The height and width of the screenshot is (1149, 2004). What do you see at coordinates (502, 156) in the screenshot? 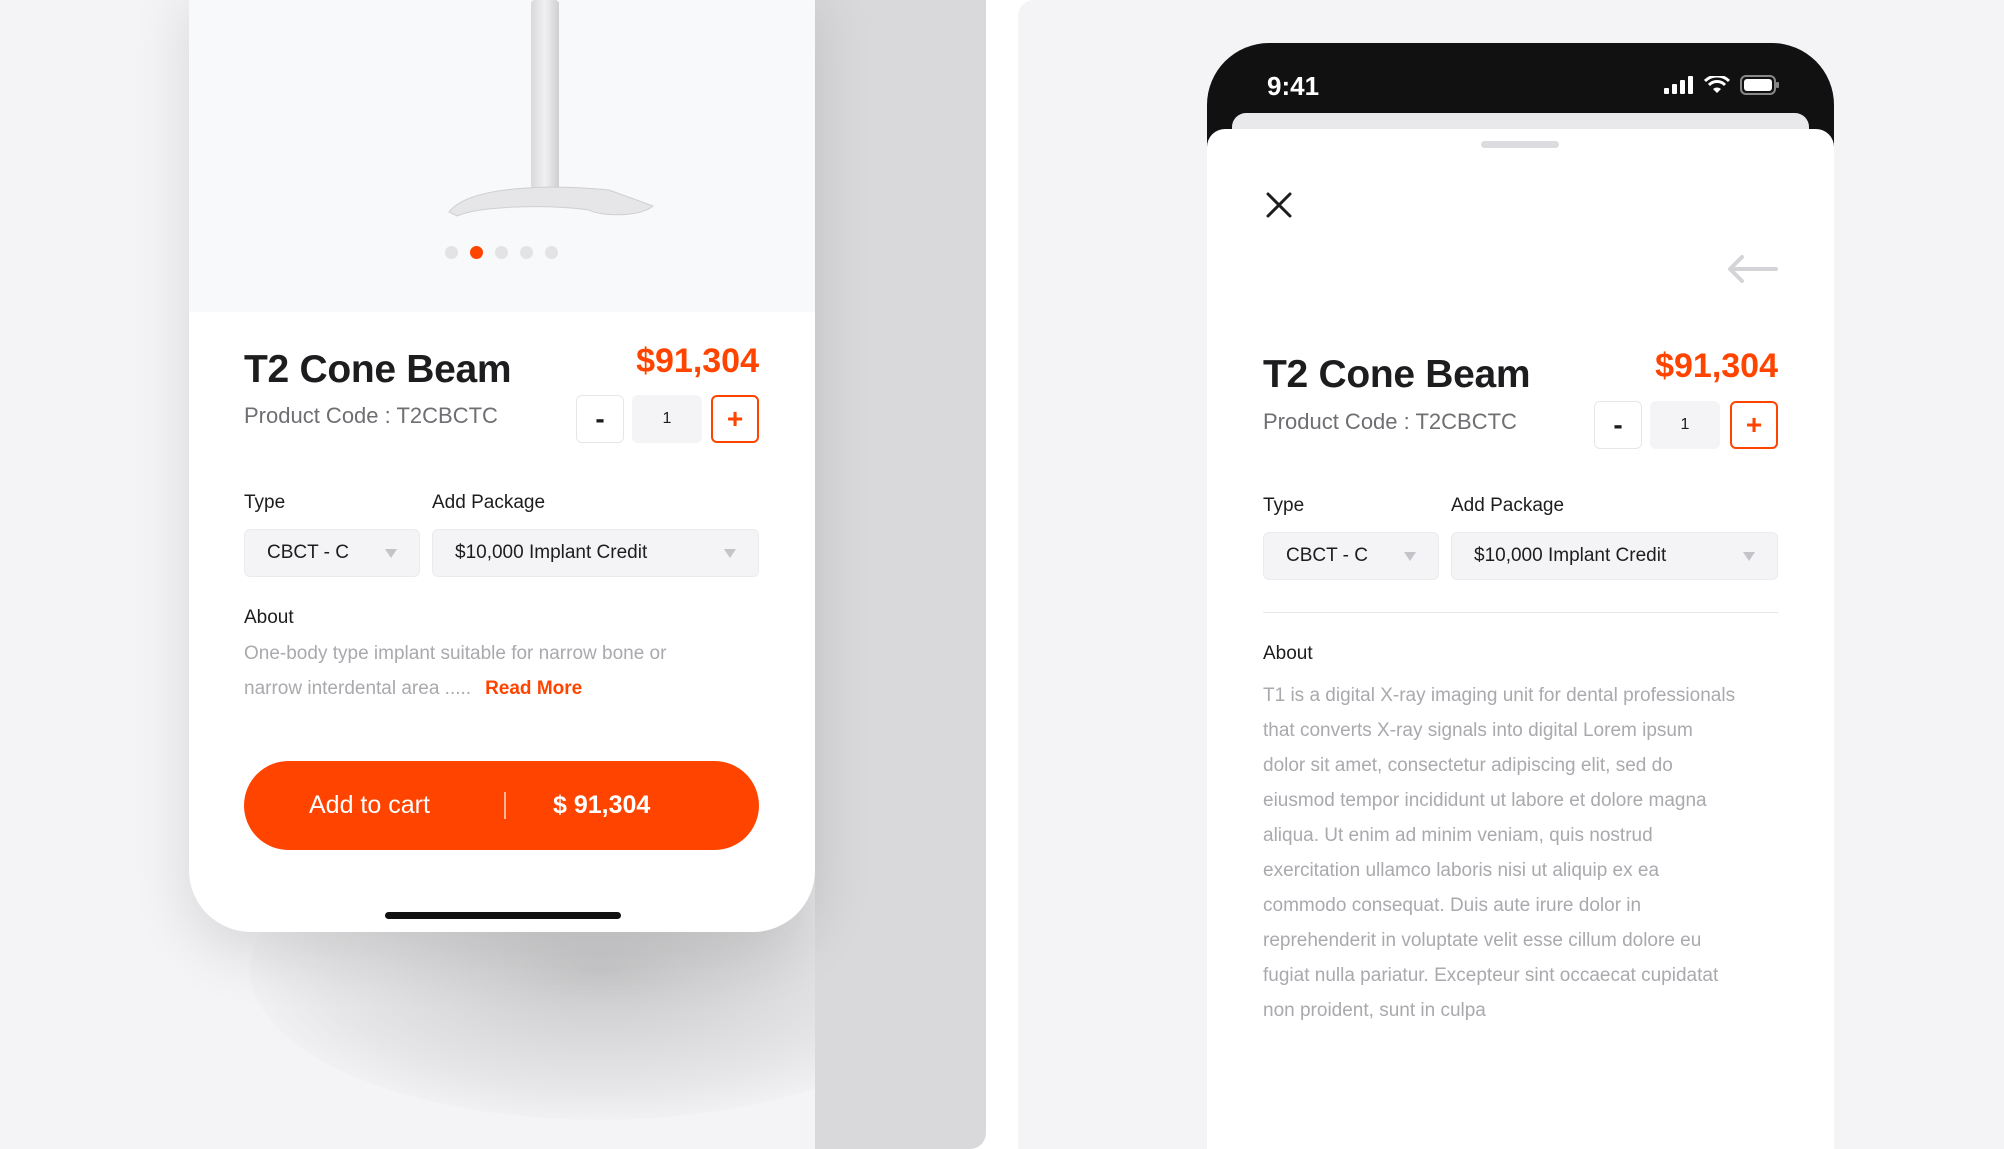
I see `product-image-carousel` at bounding box center [502, 156].